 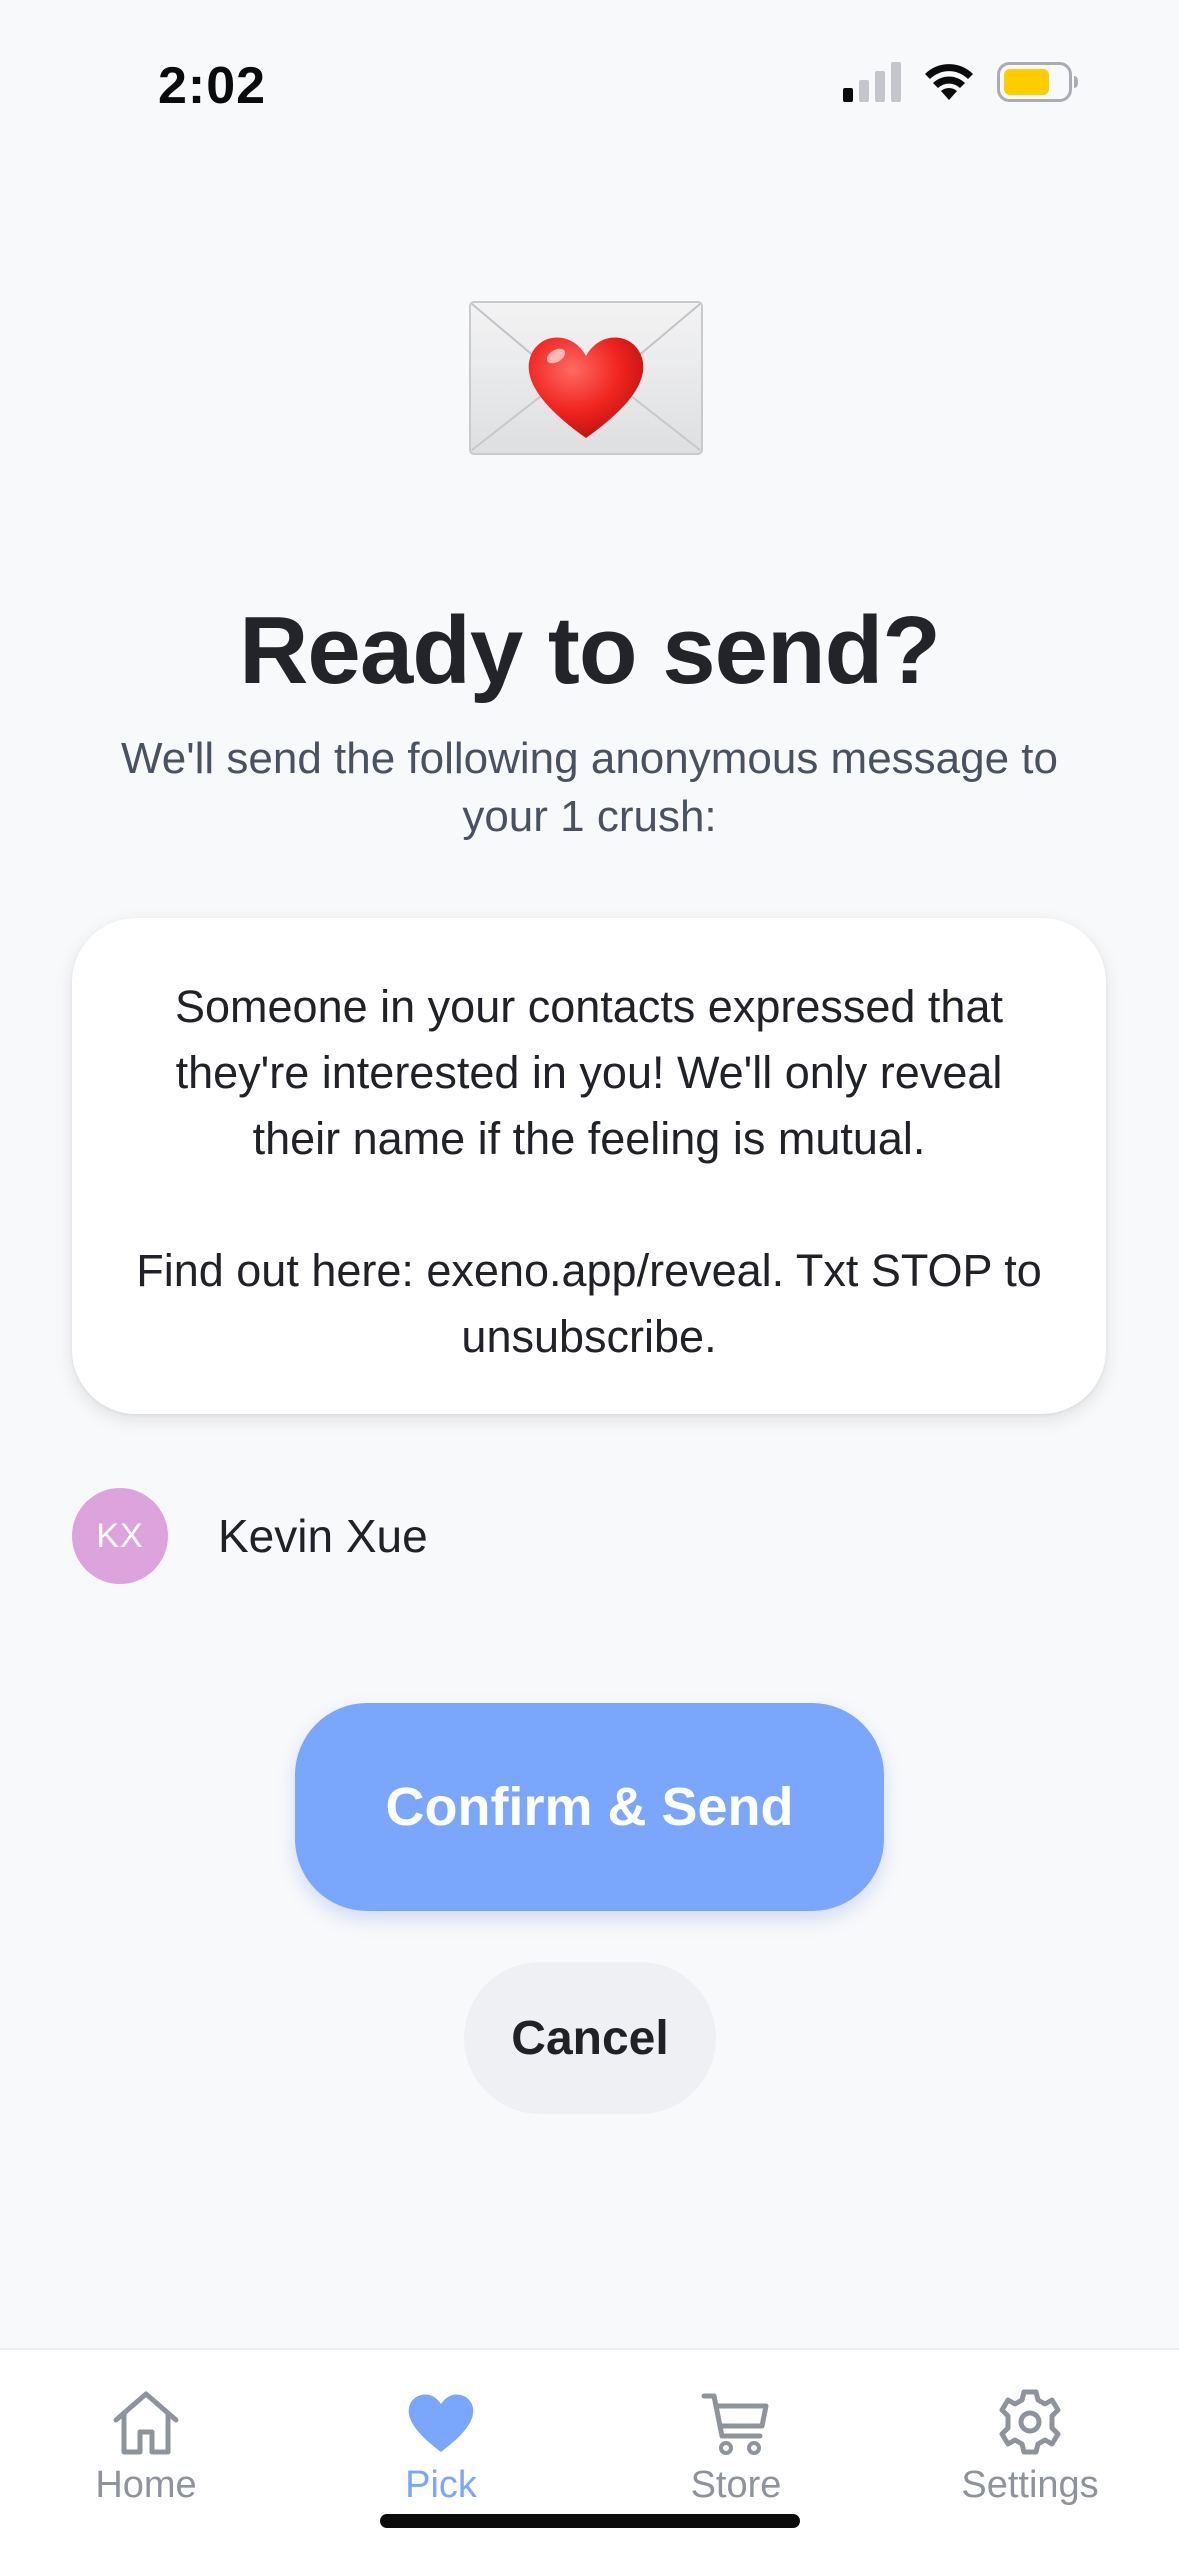 What do you see at coordinates (590, 650) in the screenshot?
I see `page-title: Ready to send?` at bounding box center [590, 650].